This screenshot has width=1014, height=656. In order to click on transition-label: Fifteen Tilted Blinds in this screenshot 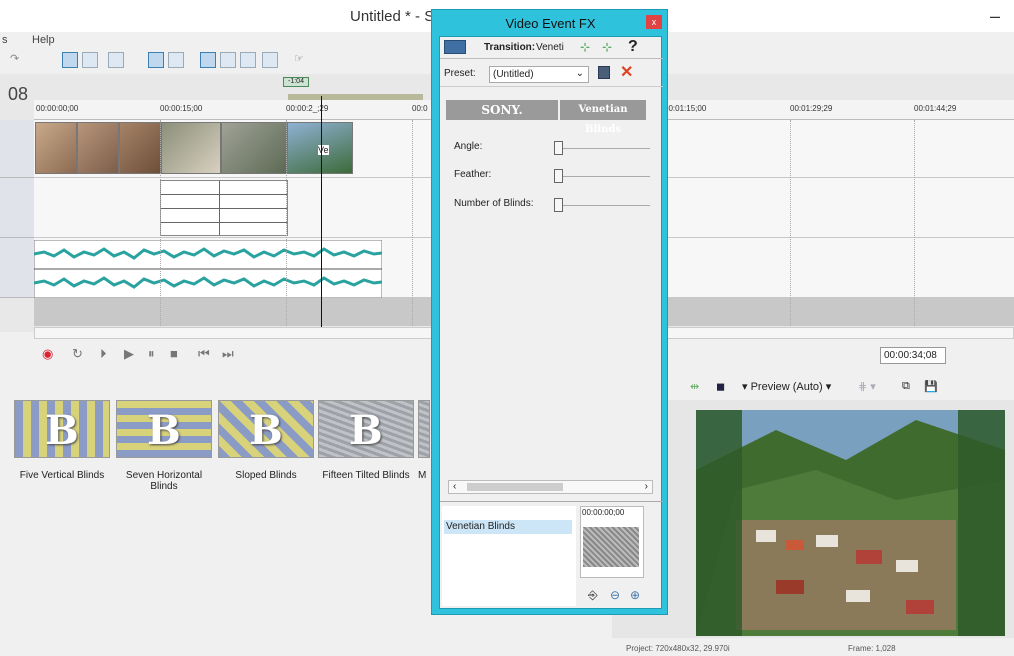, I will do `click(366, 475)`.